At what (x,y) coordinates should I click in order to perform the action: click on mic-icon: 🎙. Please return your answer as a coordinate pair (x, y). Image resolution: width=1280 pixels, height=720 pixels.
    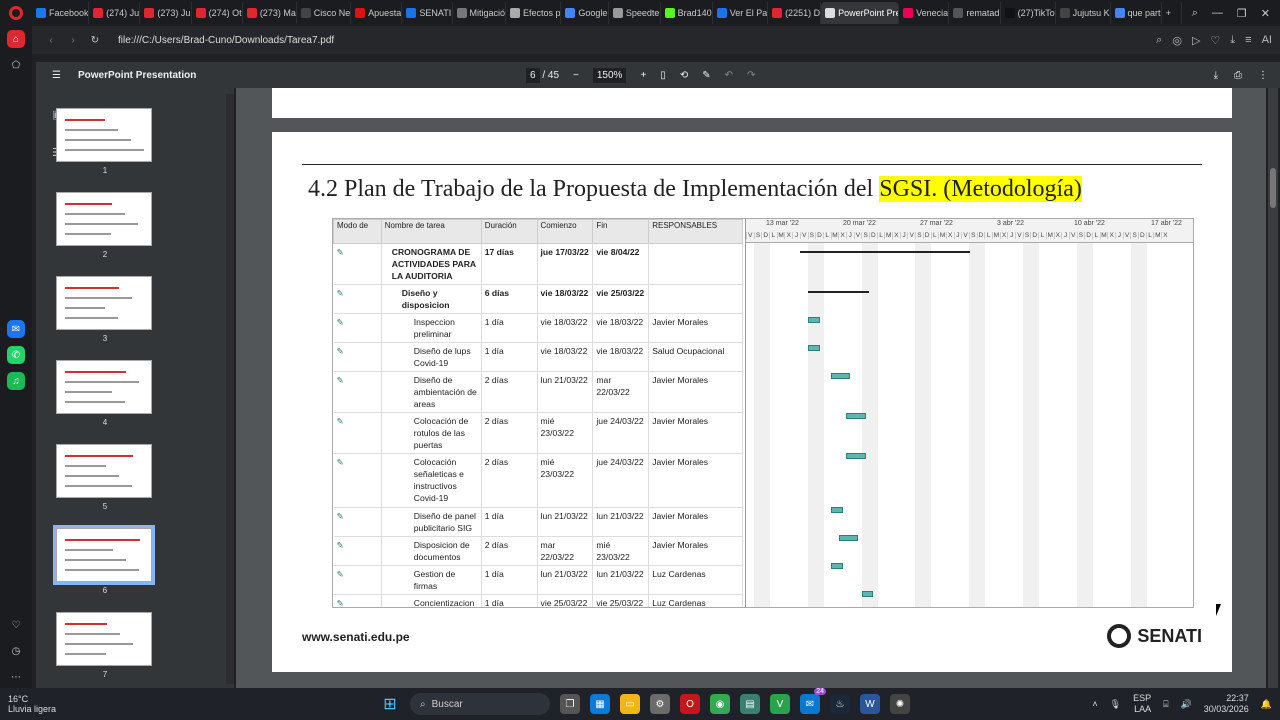
    Looking at the image, I should click on (1115, 704).